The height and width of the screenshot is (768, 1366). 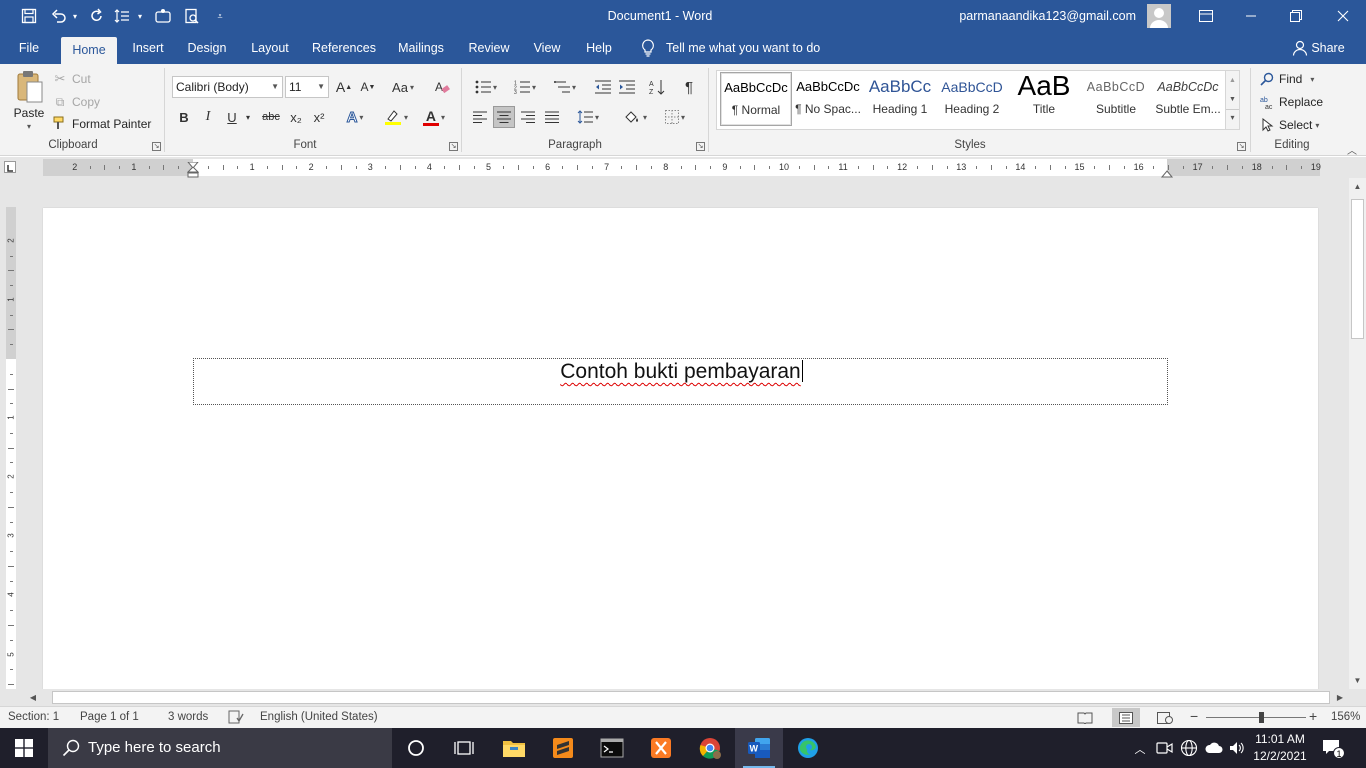 I want to click on tell-me-search: Tell me what you want to do, so click(x=746, y=48).